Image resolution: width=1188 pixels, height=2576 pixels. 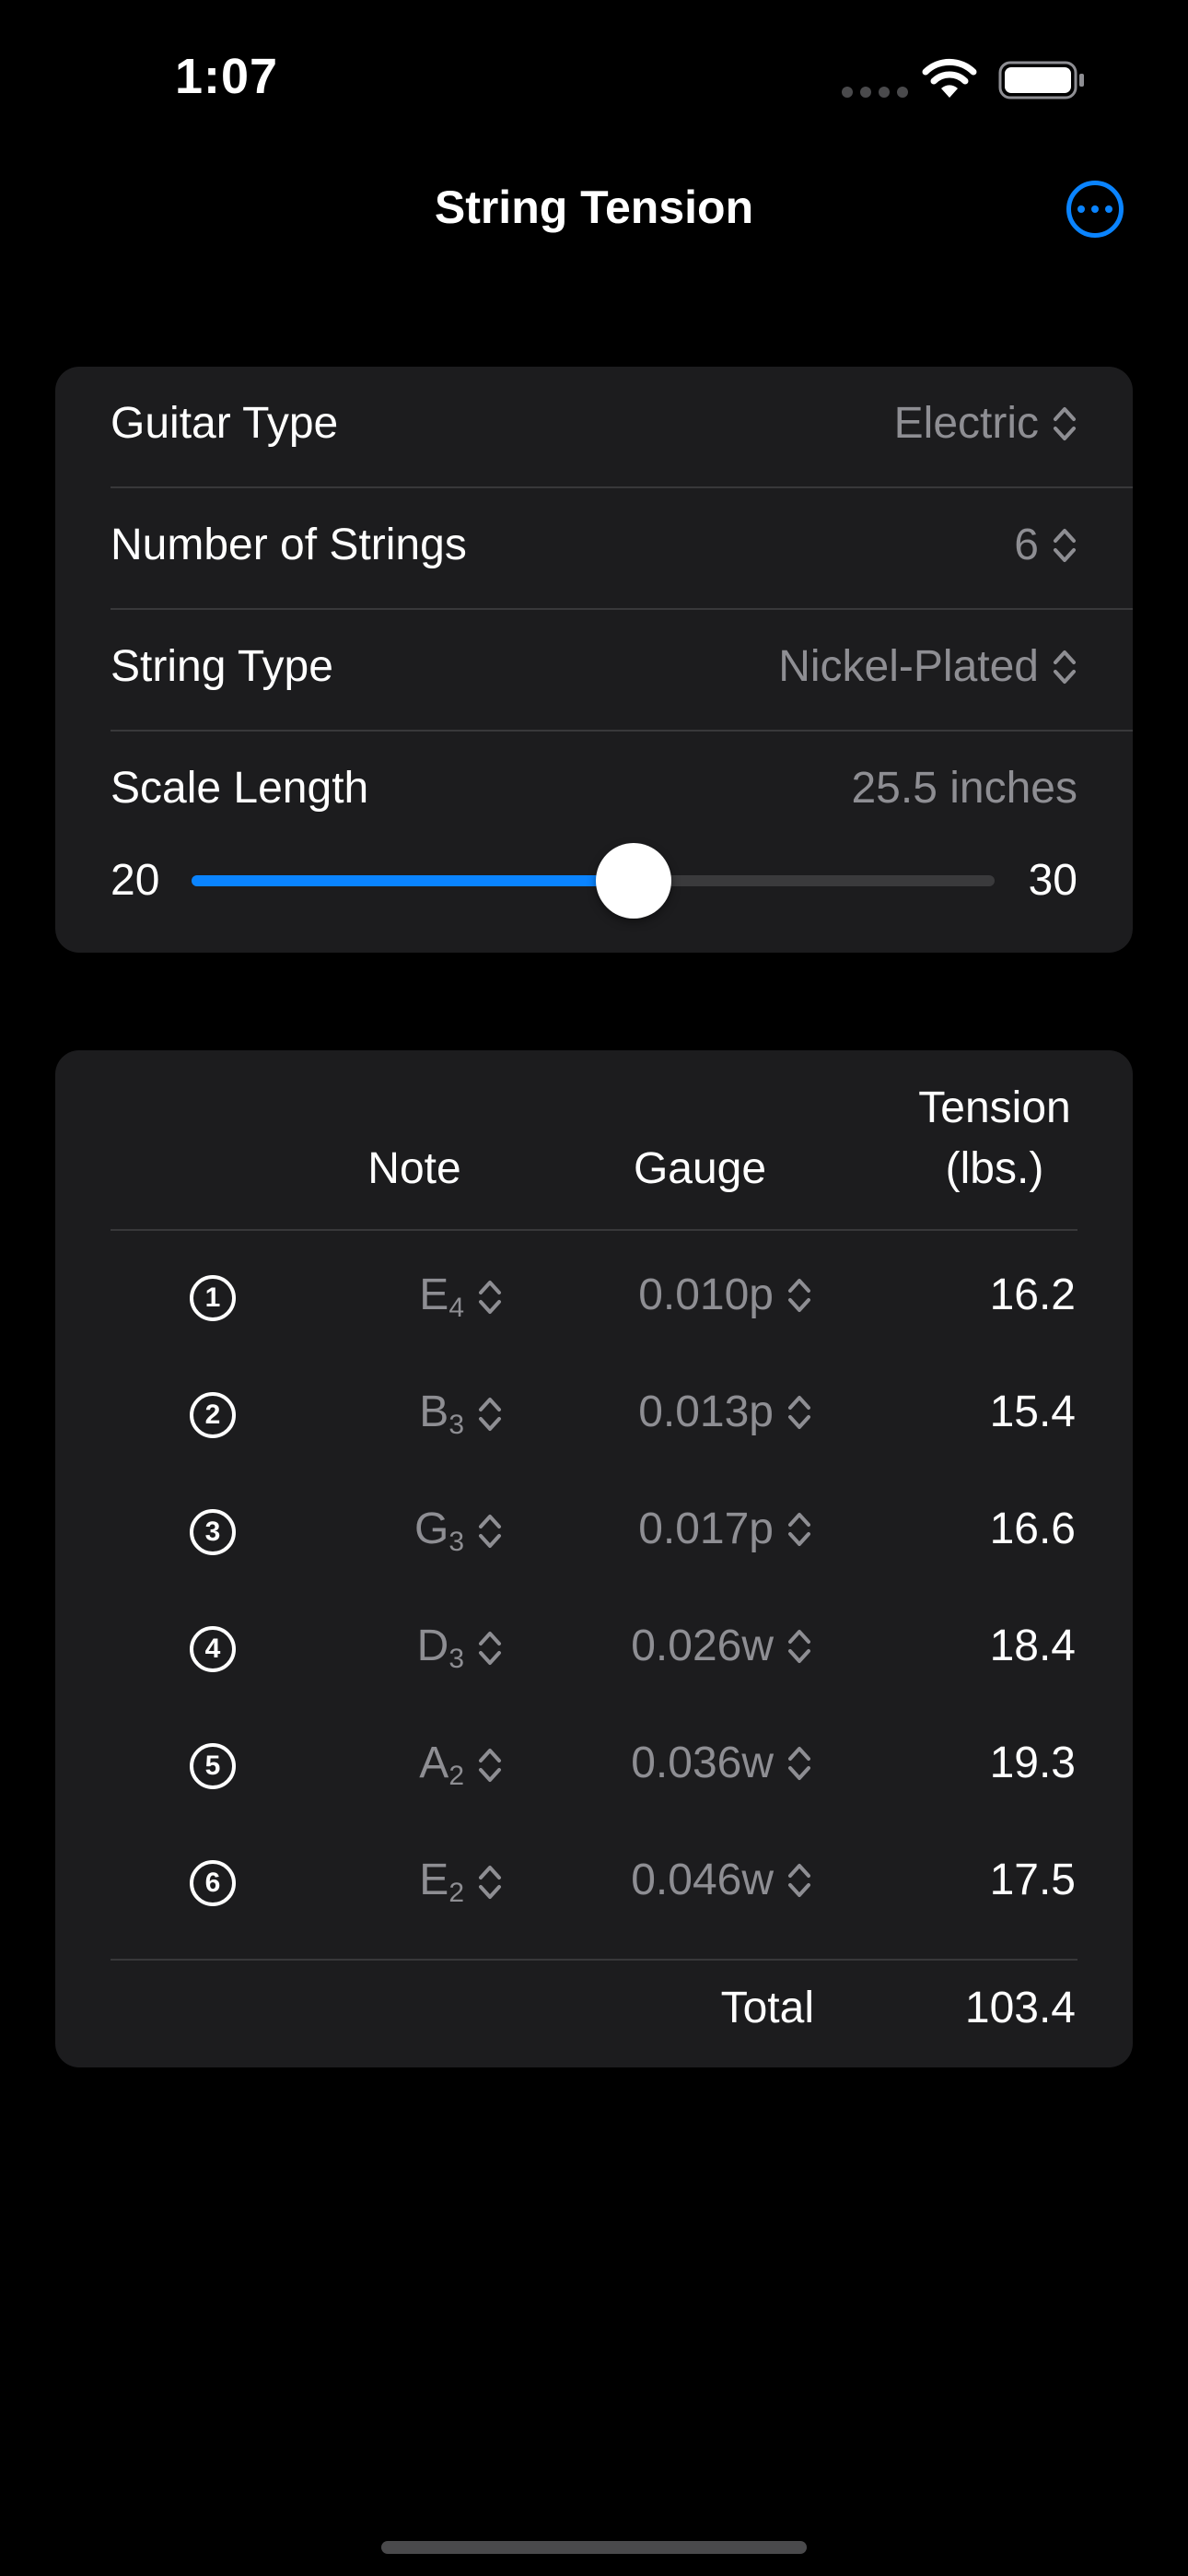 What do you see at coordinates (985, 423) in the screenshot?
I see `guitar-type-picker: Electric` at bounding box center [985, 423].